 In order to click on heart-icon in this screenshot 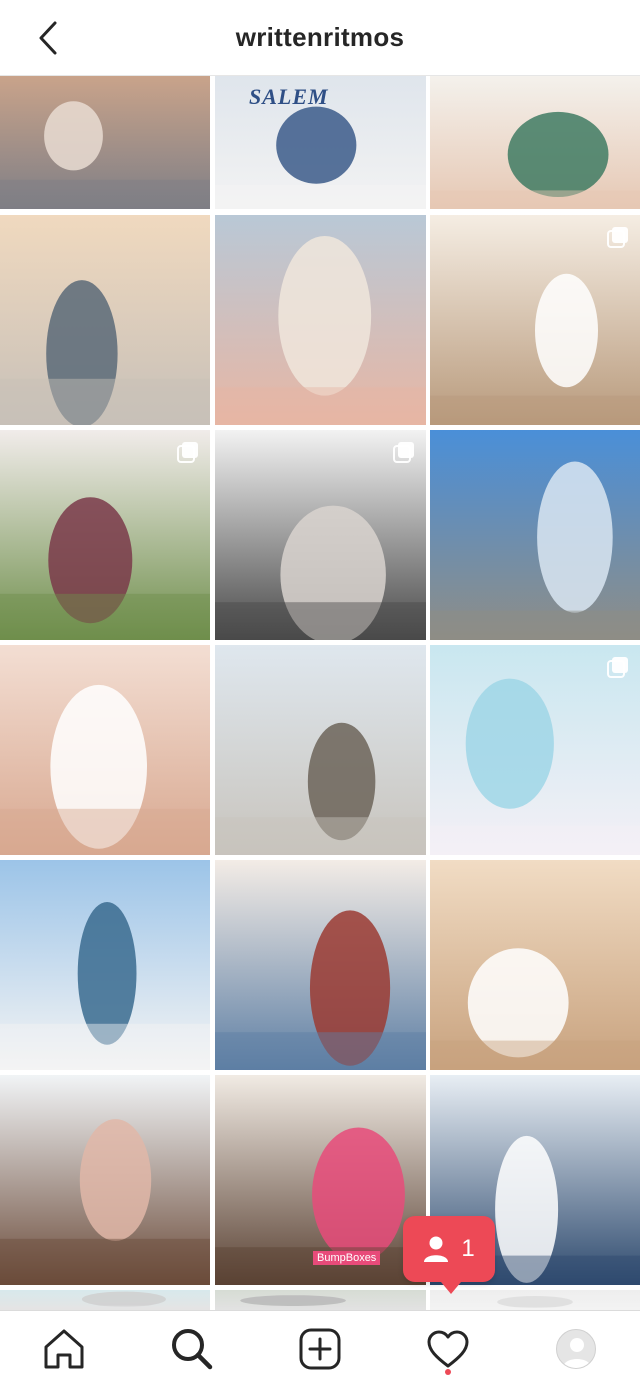, I will do `click(448, 1348)`.